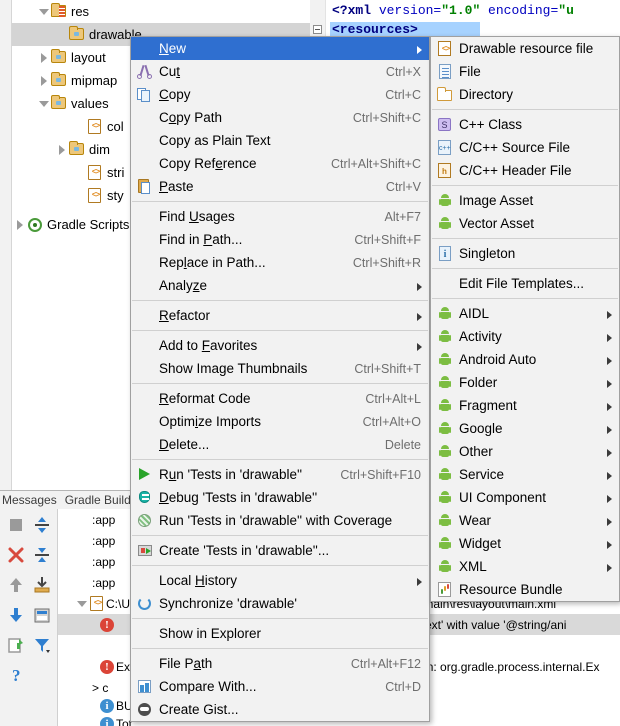 The image size is (620, 726). What do you see at coordinates (525, 94) in the screenshot?
I see `menu-item-directory: Directory` at bounding box center [525, 94].